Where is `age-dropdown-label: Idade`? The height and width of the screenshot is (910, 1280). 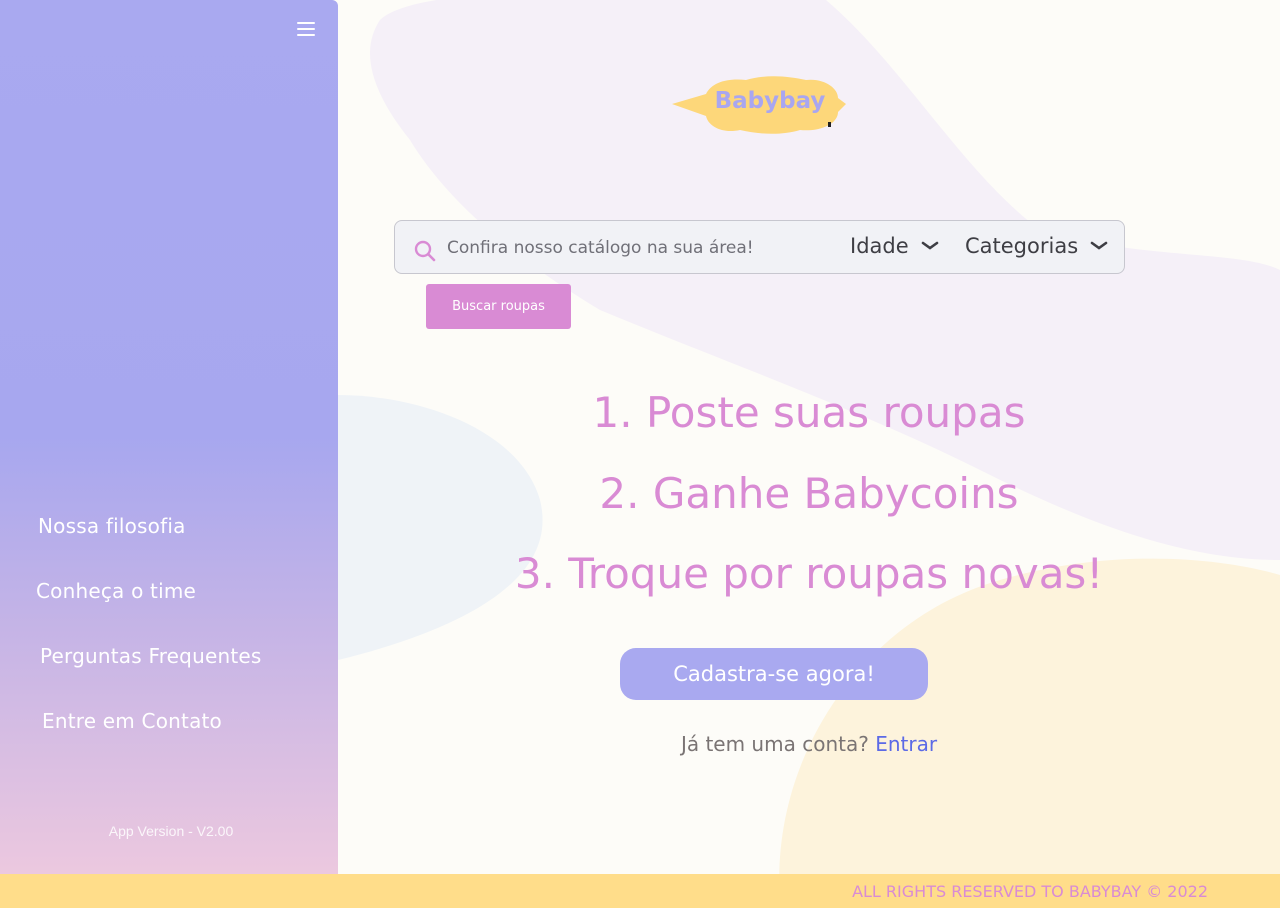 age-dropdown-label: Idade is located at coordinates (879, 246).